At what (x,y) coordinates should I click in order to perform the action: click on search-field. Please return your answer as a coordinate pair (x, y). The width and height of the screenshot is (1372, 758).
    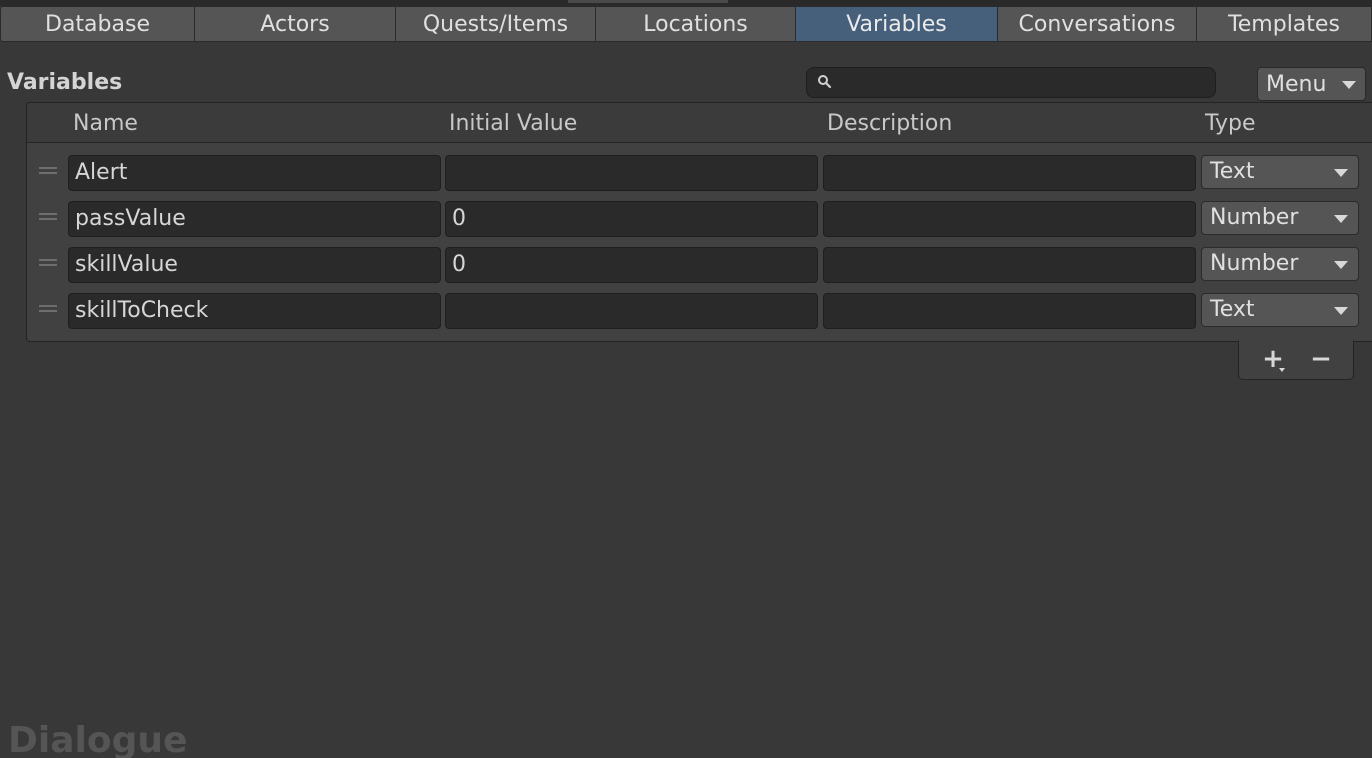
    Looking at the image, I should click on (1011, 82).